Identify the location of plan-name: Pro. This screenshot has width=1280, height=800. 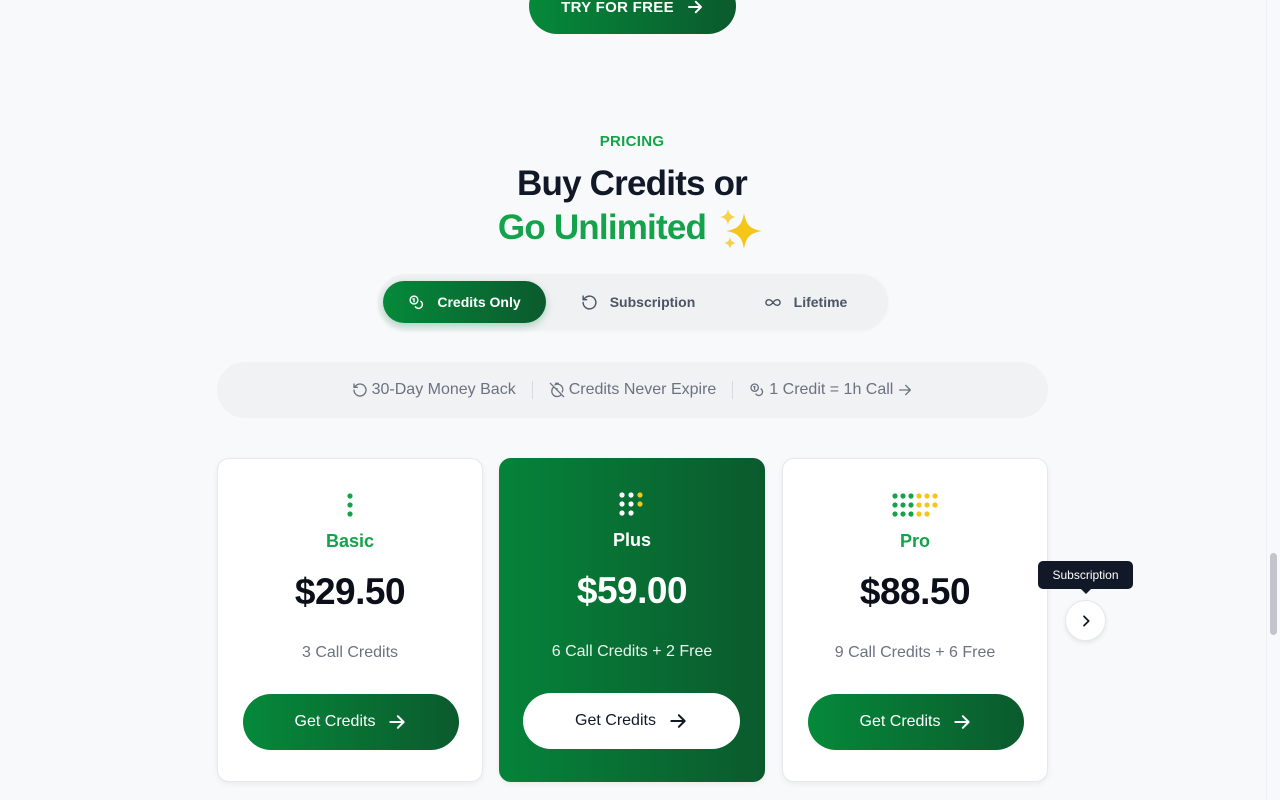
(914, 541).